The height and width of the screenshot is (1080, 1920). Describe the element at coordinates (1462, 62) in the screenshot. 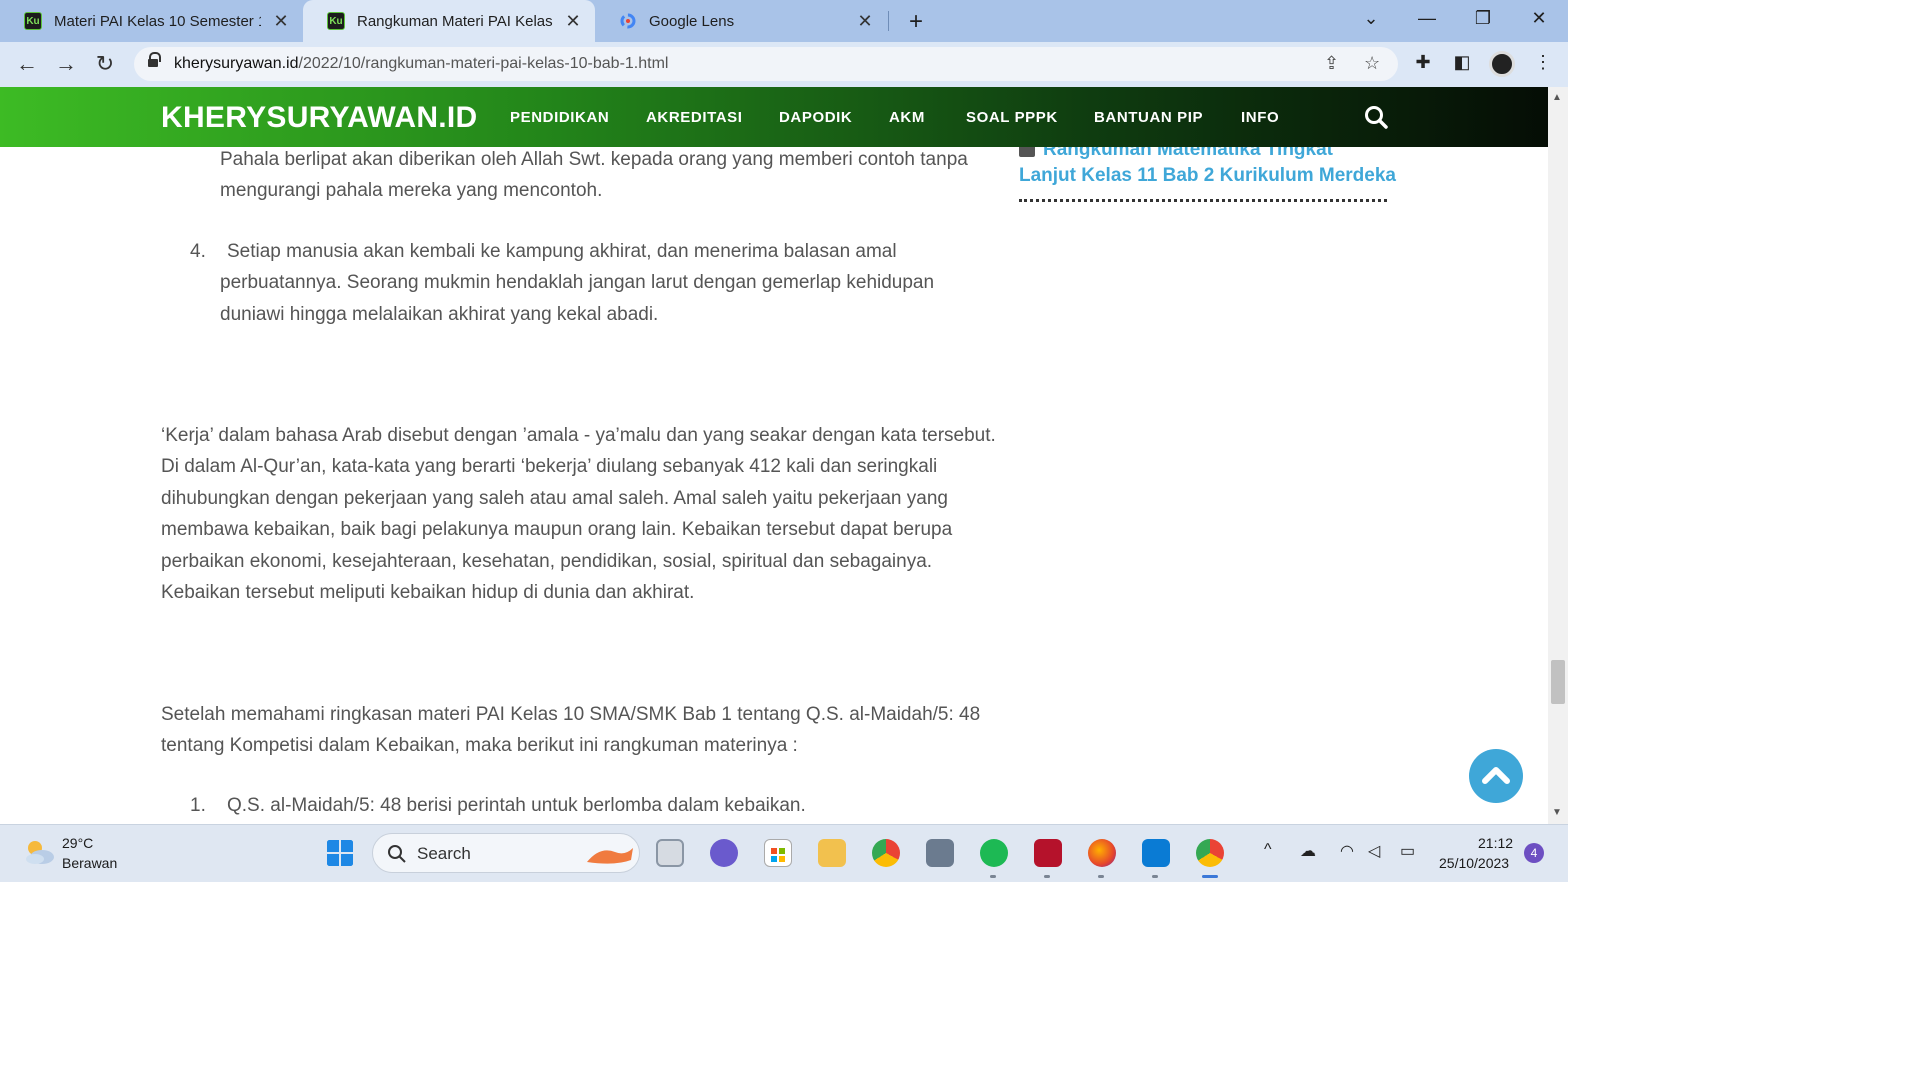

I see `side-panel-icon: ◧` at that location.